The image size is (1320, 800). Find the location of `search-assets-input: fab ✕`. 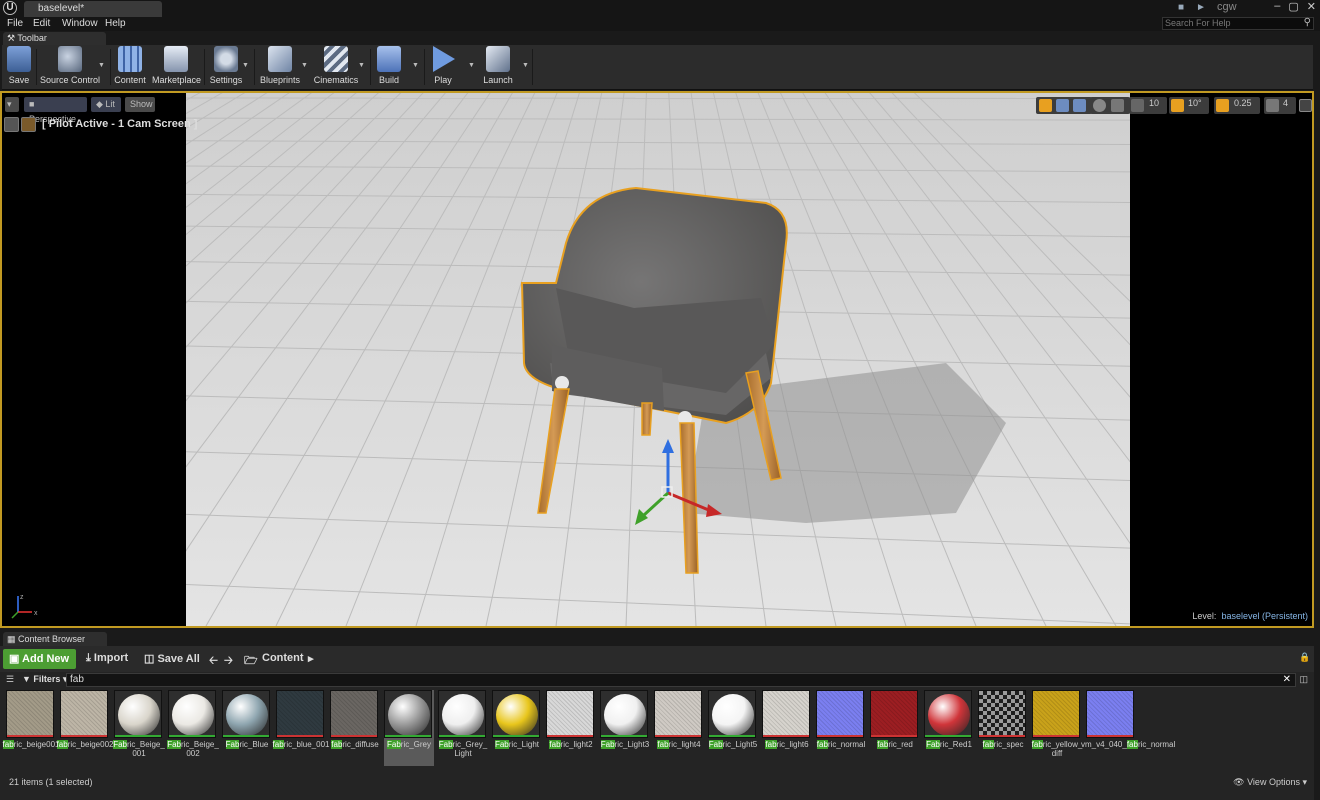

search-assets-input: fab ✕ is located at coordinates (681, 680).